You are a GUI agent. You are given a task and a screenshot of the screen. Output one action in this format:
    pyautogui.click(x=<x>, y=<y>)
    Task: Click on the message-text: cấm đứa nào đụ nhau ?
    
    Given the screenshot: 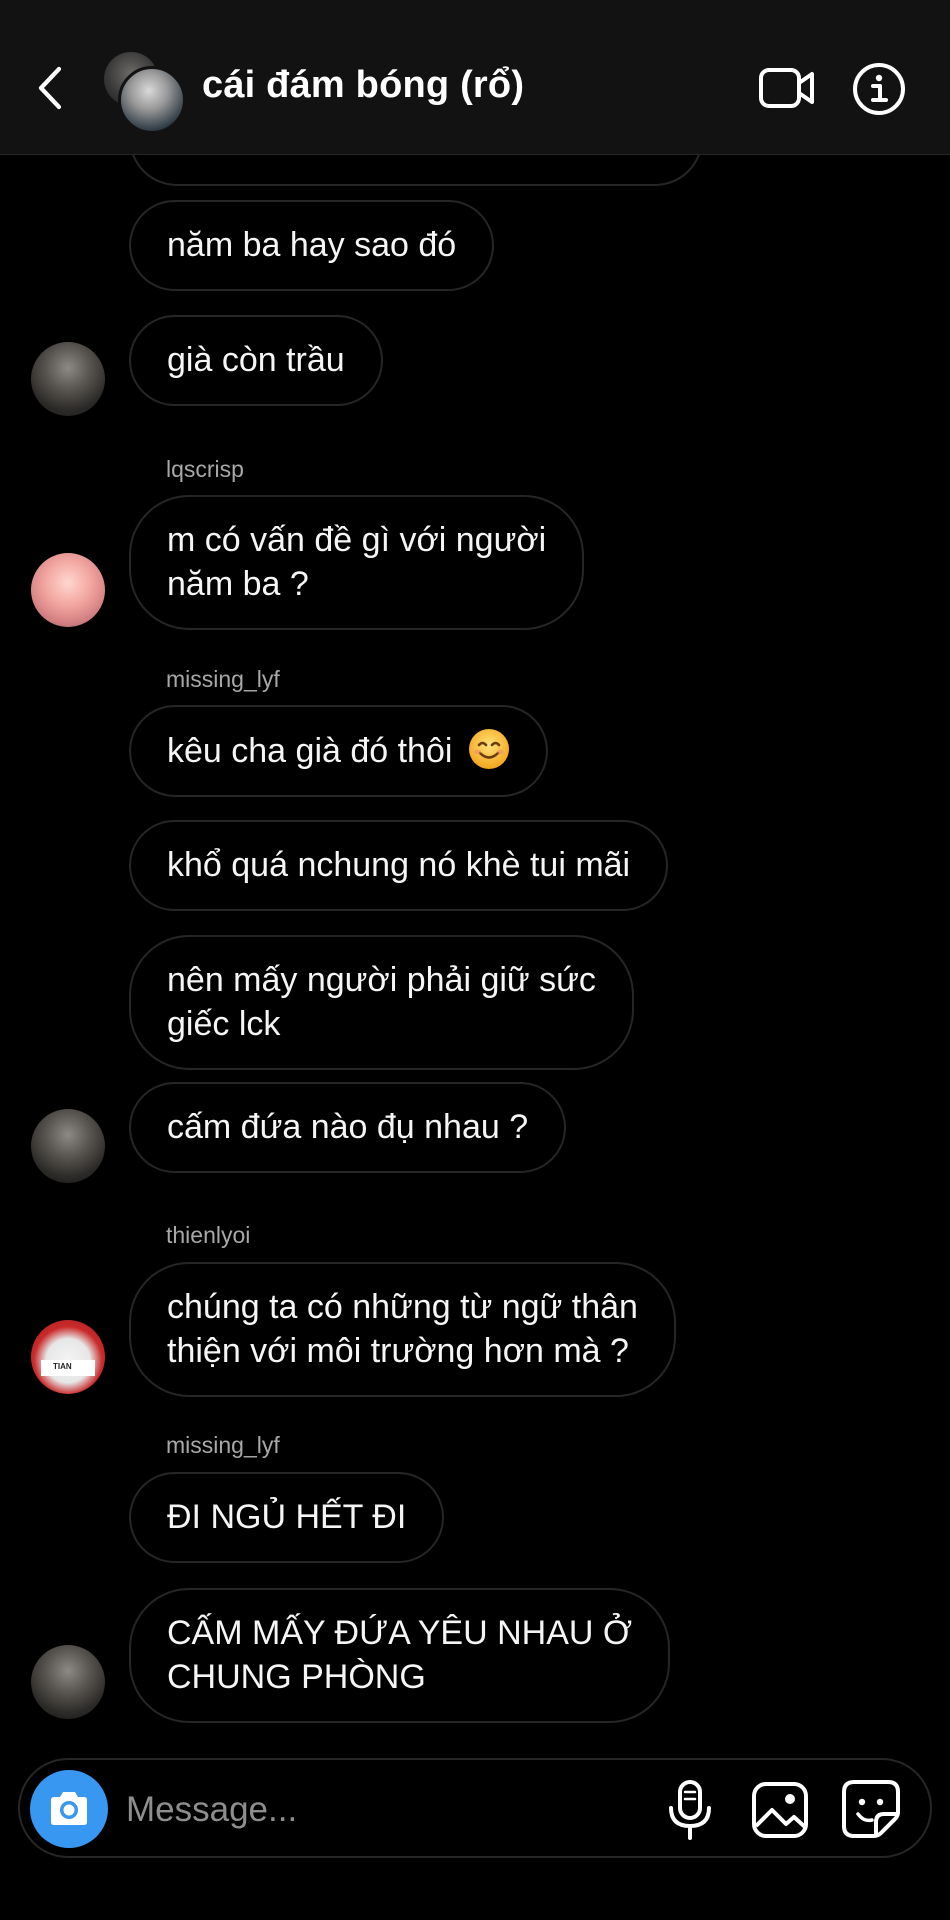 What is the action you would take?
    pyautogui.click(x=348, y=1127)
    